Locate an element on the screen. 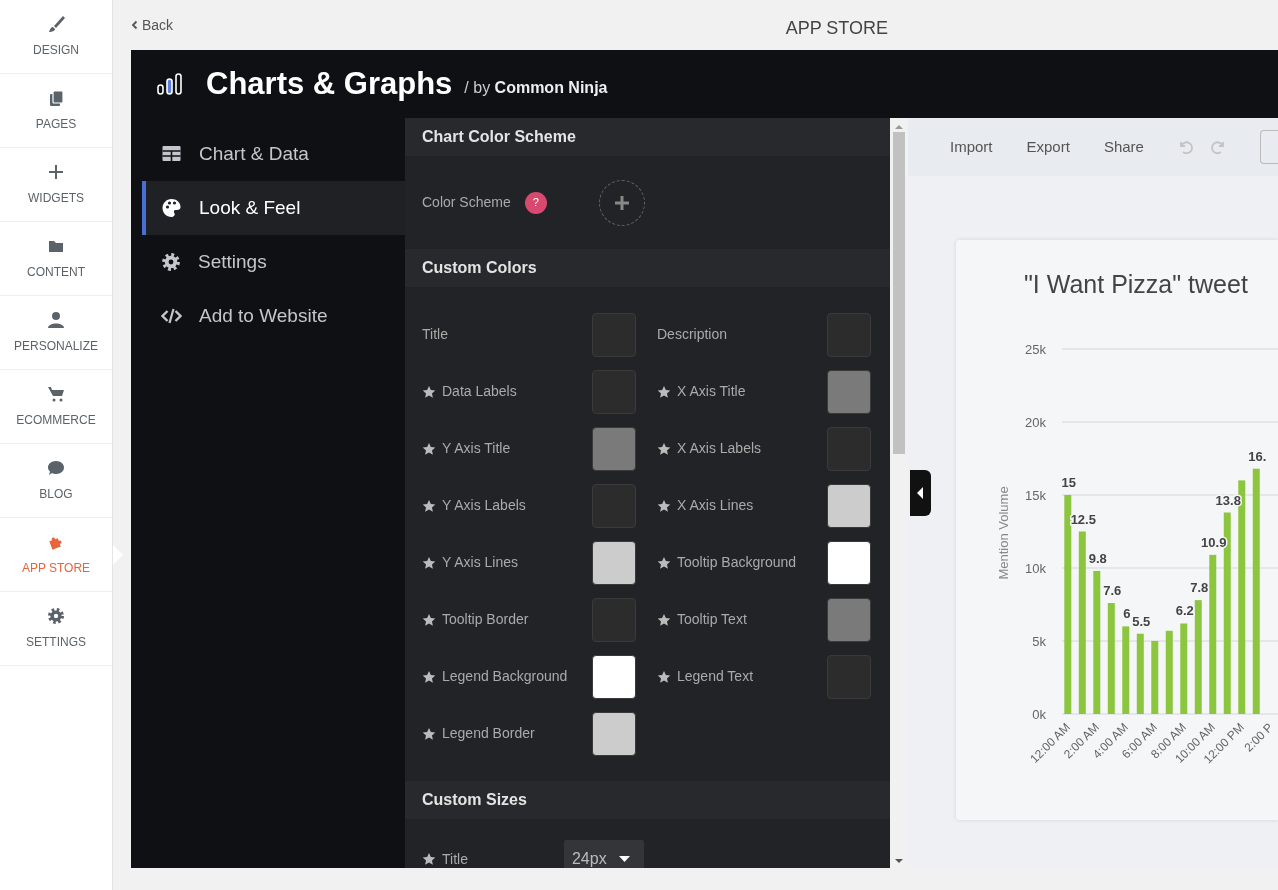  sidebar-item: BLOG is located at coordinates (56, 481).